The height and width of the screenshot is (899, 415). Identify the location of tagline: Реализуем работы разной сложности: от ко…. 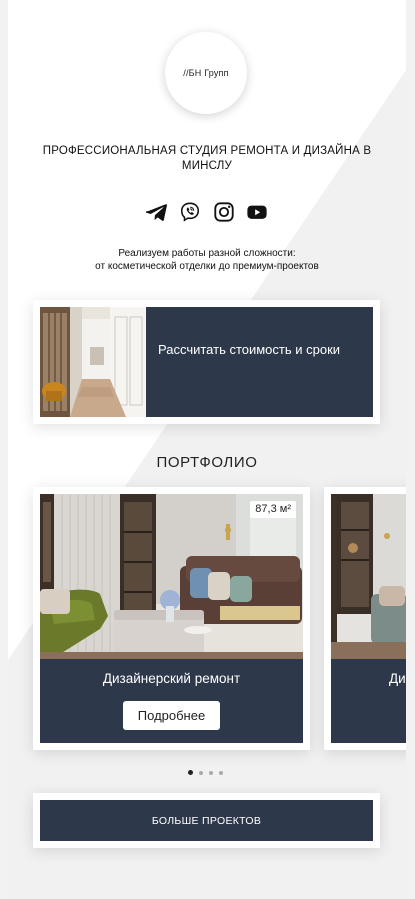
(207, 260).